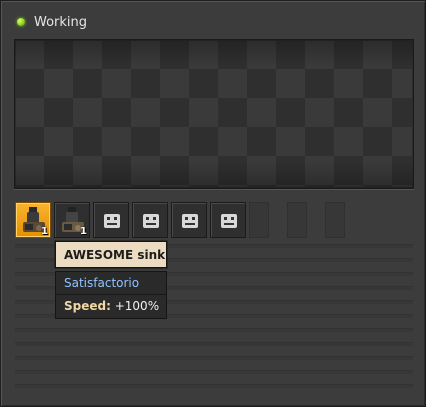 The image size is (426, 407). What do you see at coordinates (111, 283) in the screenshot?
I see `tooltip-mod-name: Satisfactorio` at bounding box center [111, 283].